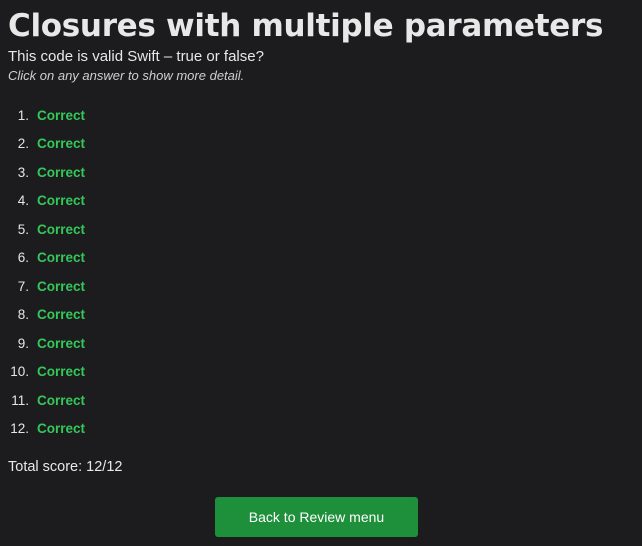 The width and height of the screenshot is (642, 546). I want to click on result-number: 1., so click(23, 115).